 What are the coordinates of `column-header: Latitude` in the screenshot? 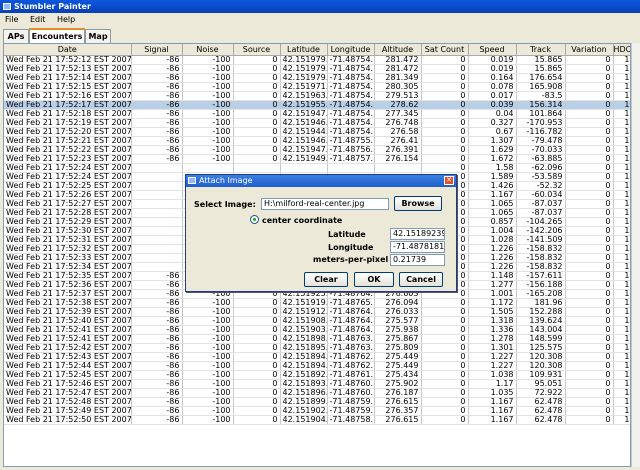 It's located at (304, 50).